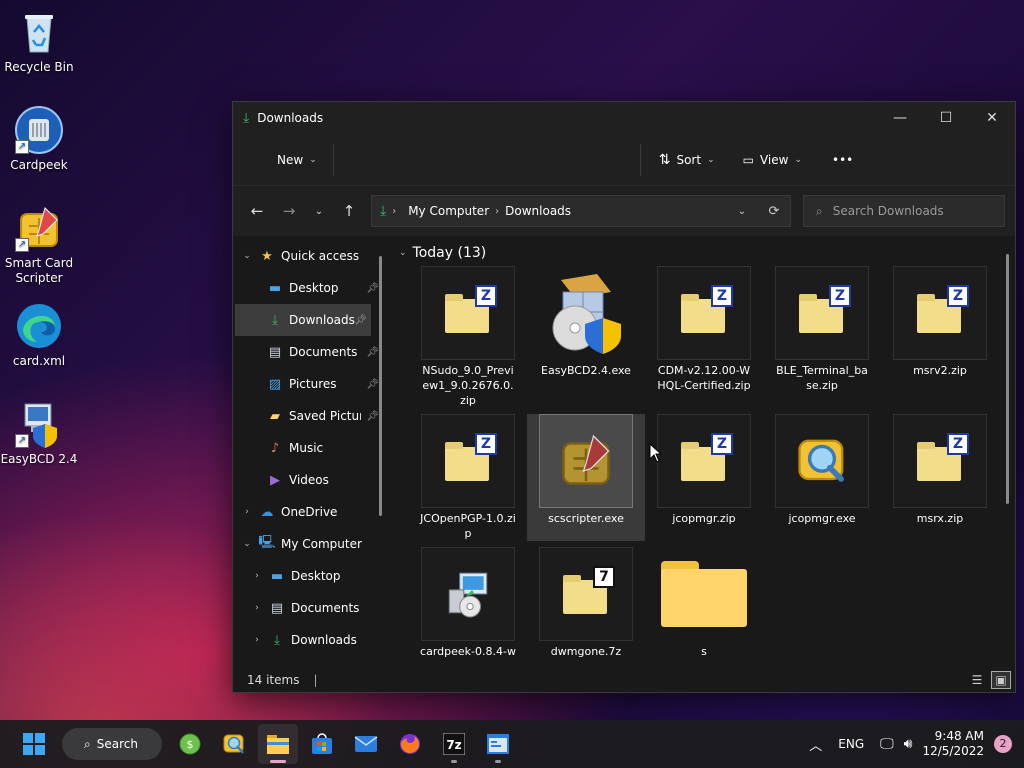 The width and height of the screenshot is (1024, 768). I want to click on nav-my-computer: ⌄ 🖳︎ My Computer, so click(308, 544).